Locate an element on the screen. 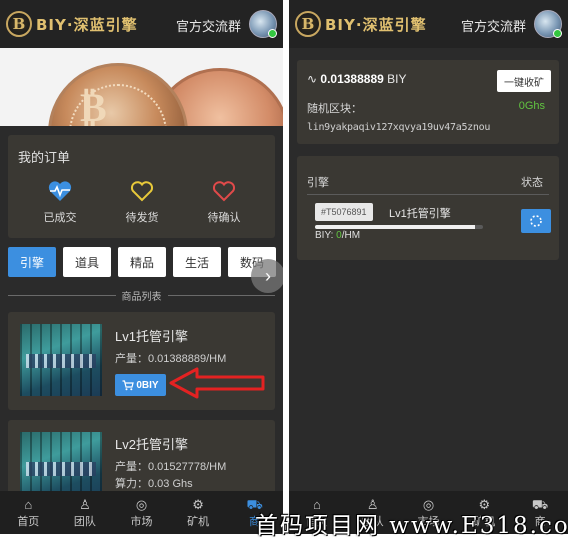 The width and height of the screenshot is (568, 540). banner-image: ₿ is located at coordinates (141, 87).